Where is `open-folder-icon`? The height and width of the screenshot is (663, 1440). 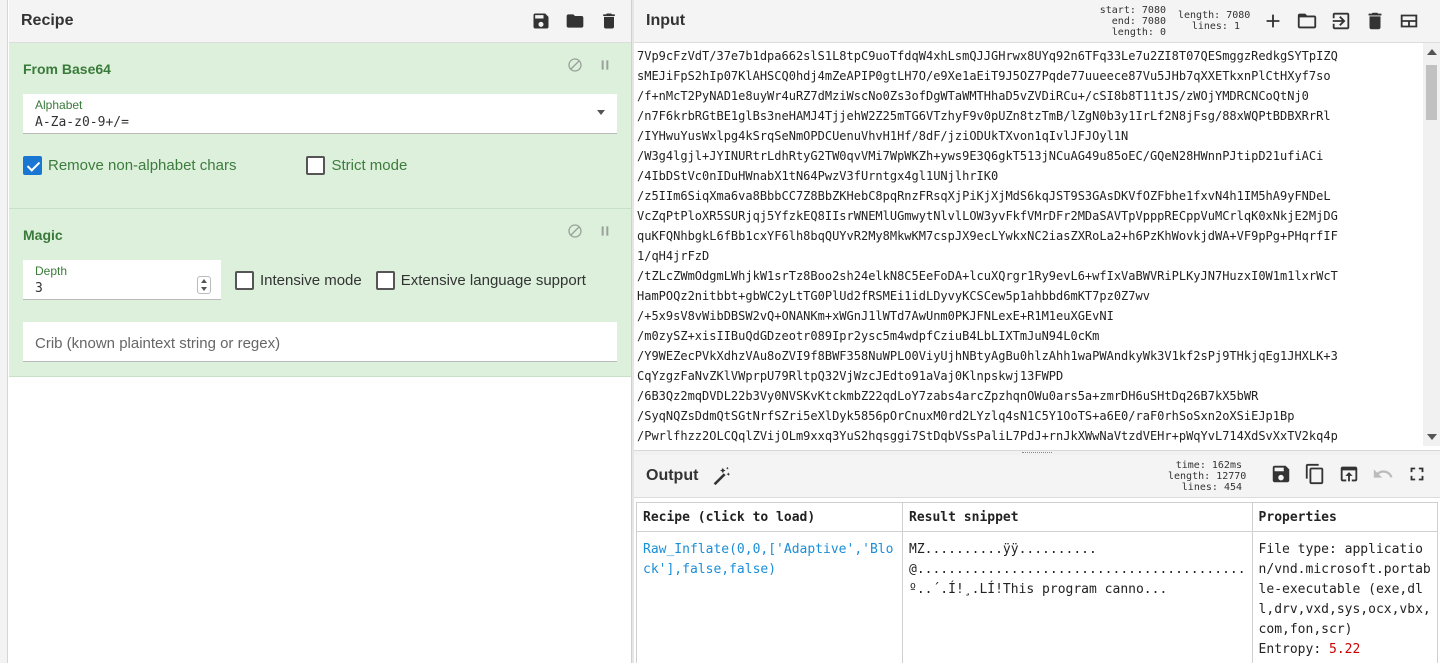 open-folder-icon is located at coordinates (1307, 21).